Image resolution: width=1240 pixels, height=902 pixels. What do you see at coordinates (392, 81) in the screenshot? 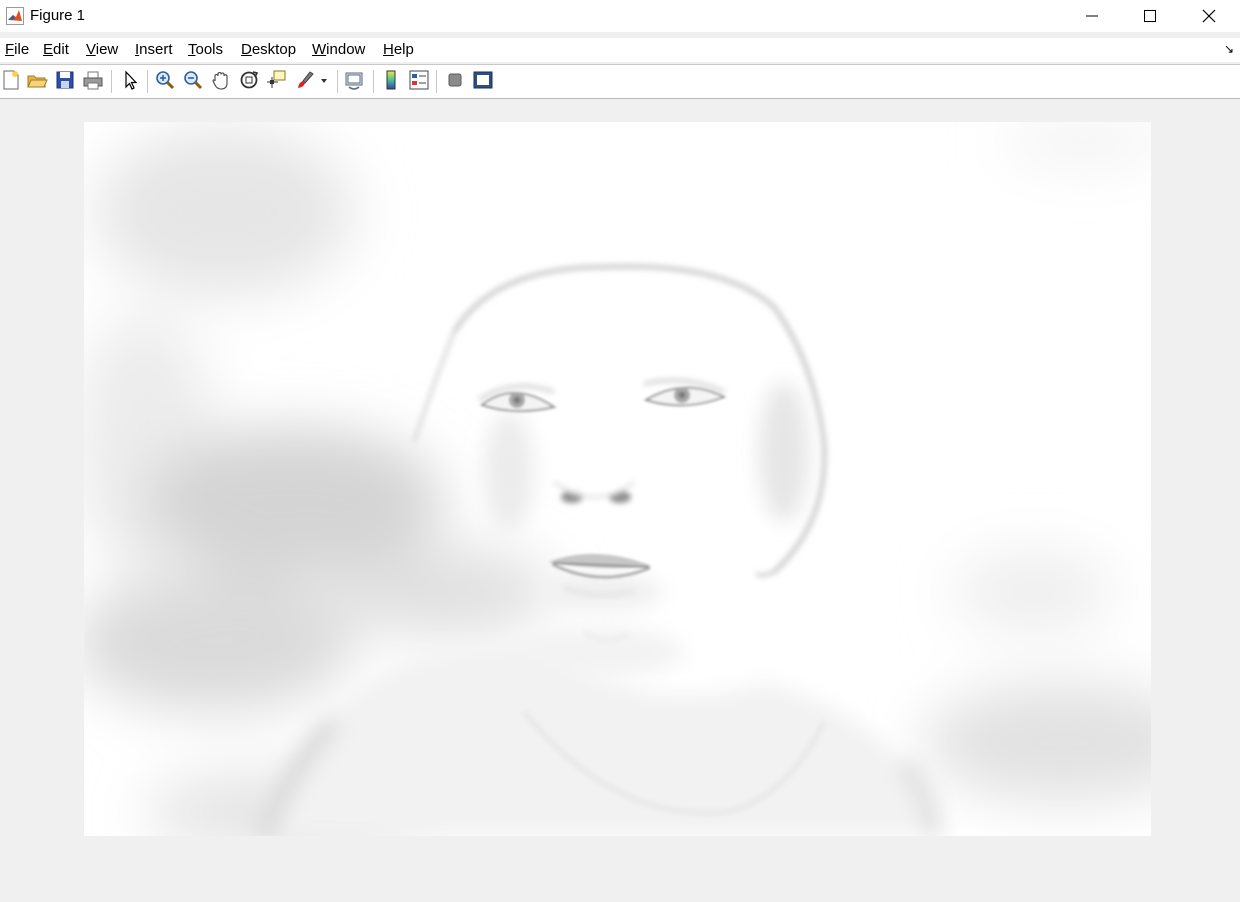
I see `insert-colorbar-icon` at bounding box center [392, 81].